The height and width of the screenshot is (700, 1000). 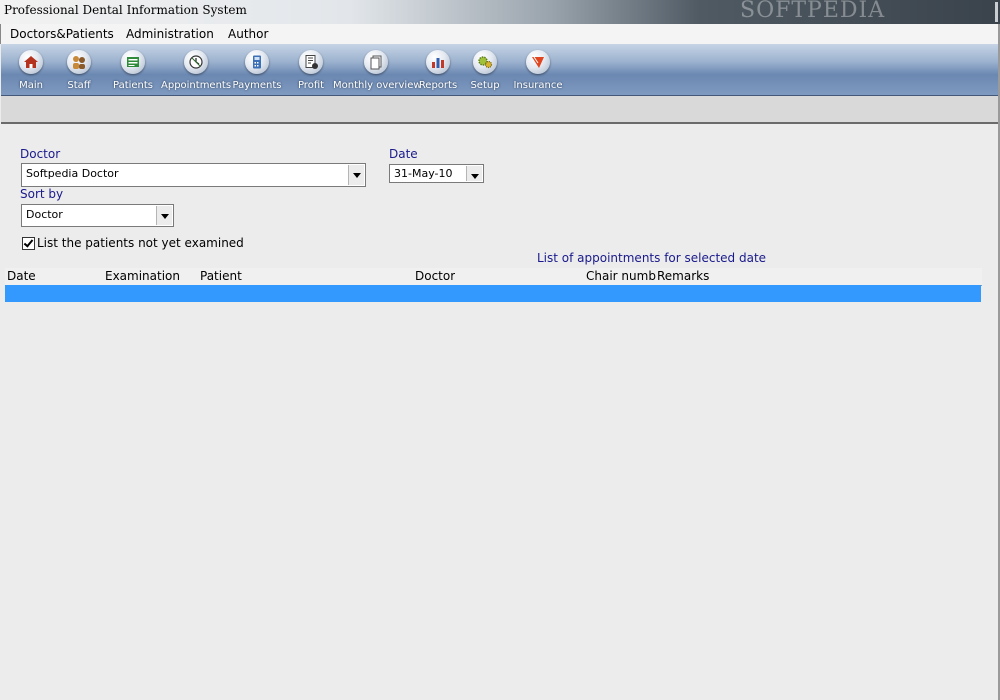 What do you see at coordinates (44, 214) in the screenshot?
I see `sort-by-select-value: Doctor` at bounding box center [44, 214].